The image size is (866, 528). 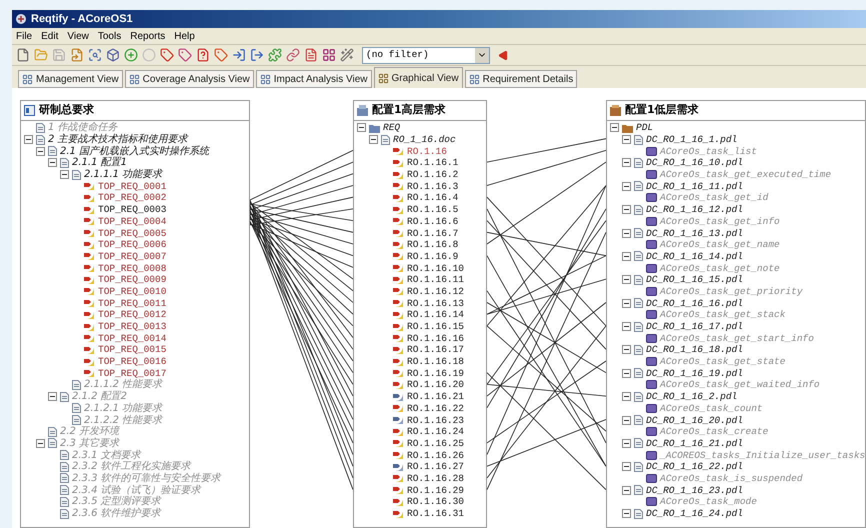 What do you see at coordinates (329, 55) in the screenshot?
I see `grid-icon` at bounding box center [329, 55].